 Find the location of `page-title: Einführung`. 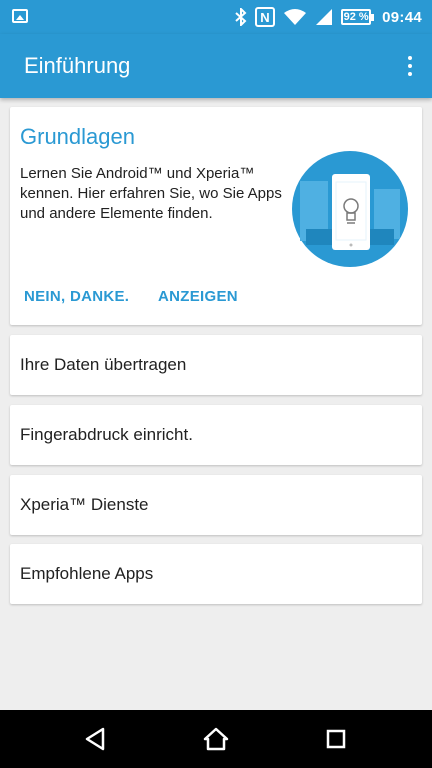

page-title: Einführung is located at coordinates (77, 65).